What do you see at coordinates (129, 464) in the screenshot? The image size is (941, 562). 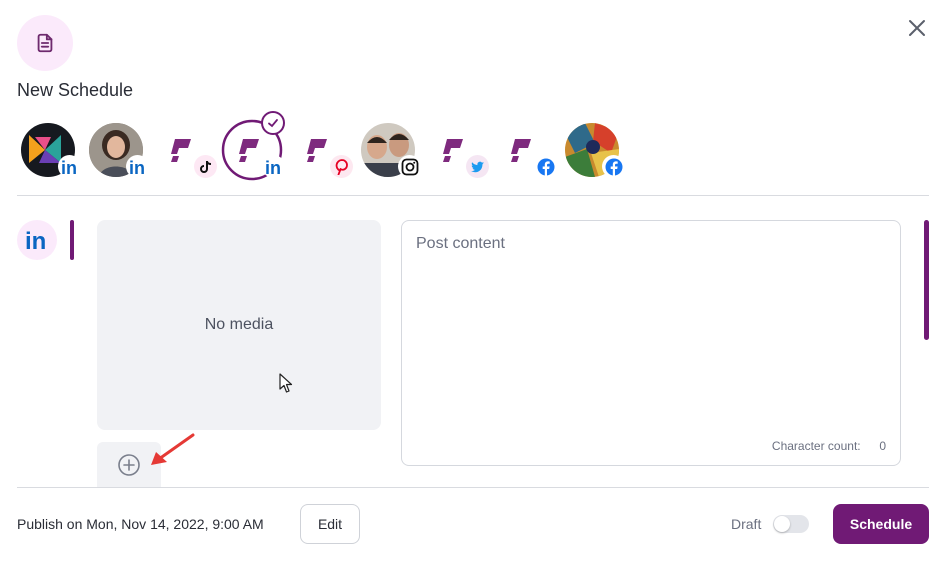 I see `plus-circle-icon` at bounding box center [129, 464].